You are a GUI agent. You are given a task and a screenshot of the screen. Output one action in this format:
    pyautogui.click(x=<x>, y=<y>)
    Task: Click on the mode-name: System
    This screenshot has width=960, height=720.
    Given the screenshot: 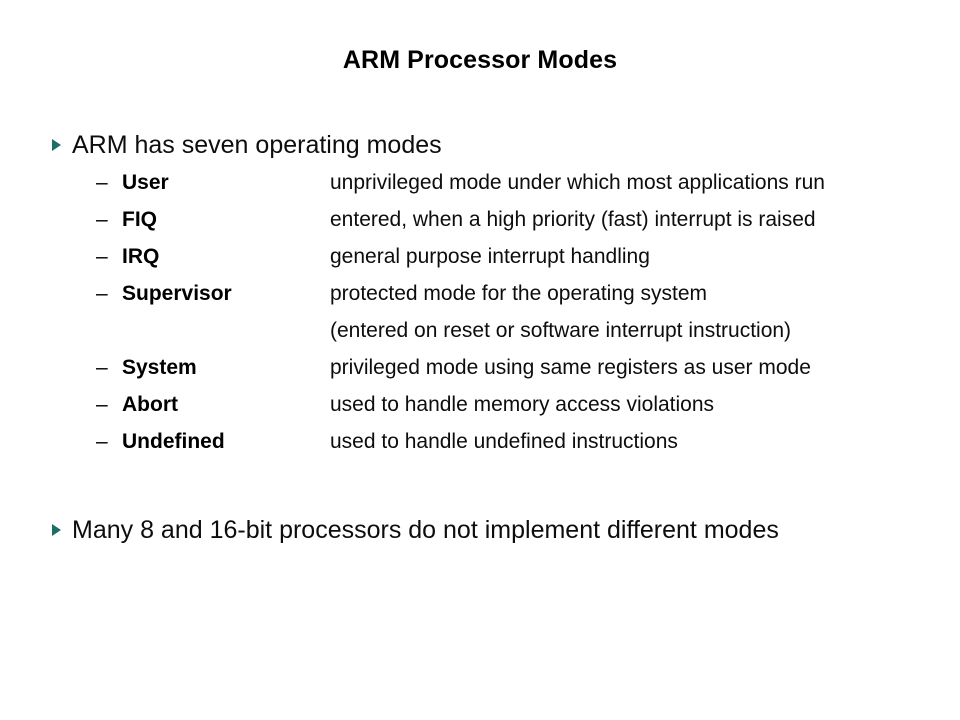 What is the action you would take?
    pyautogui.click(x=159, y=367)
    